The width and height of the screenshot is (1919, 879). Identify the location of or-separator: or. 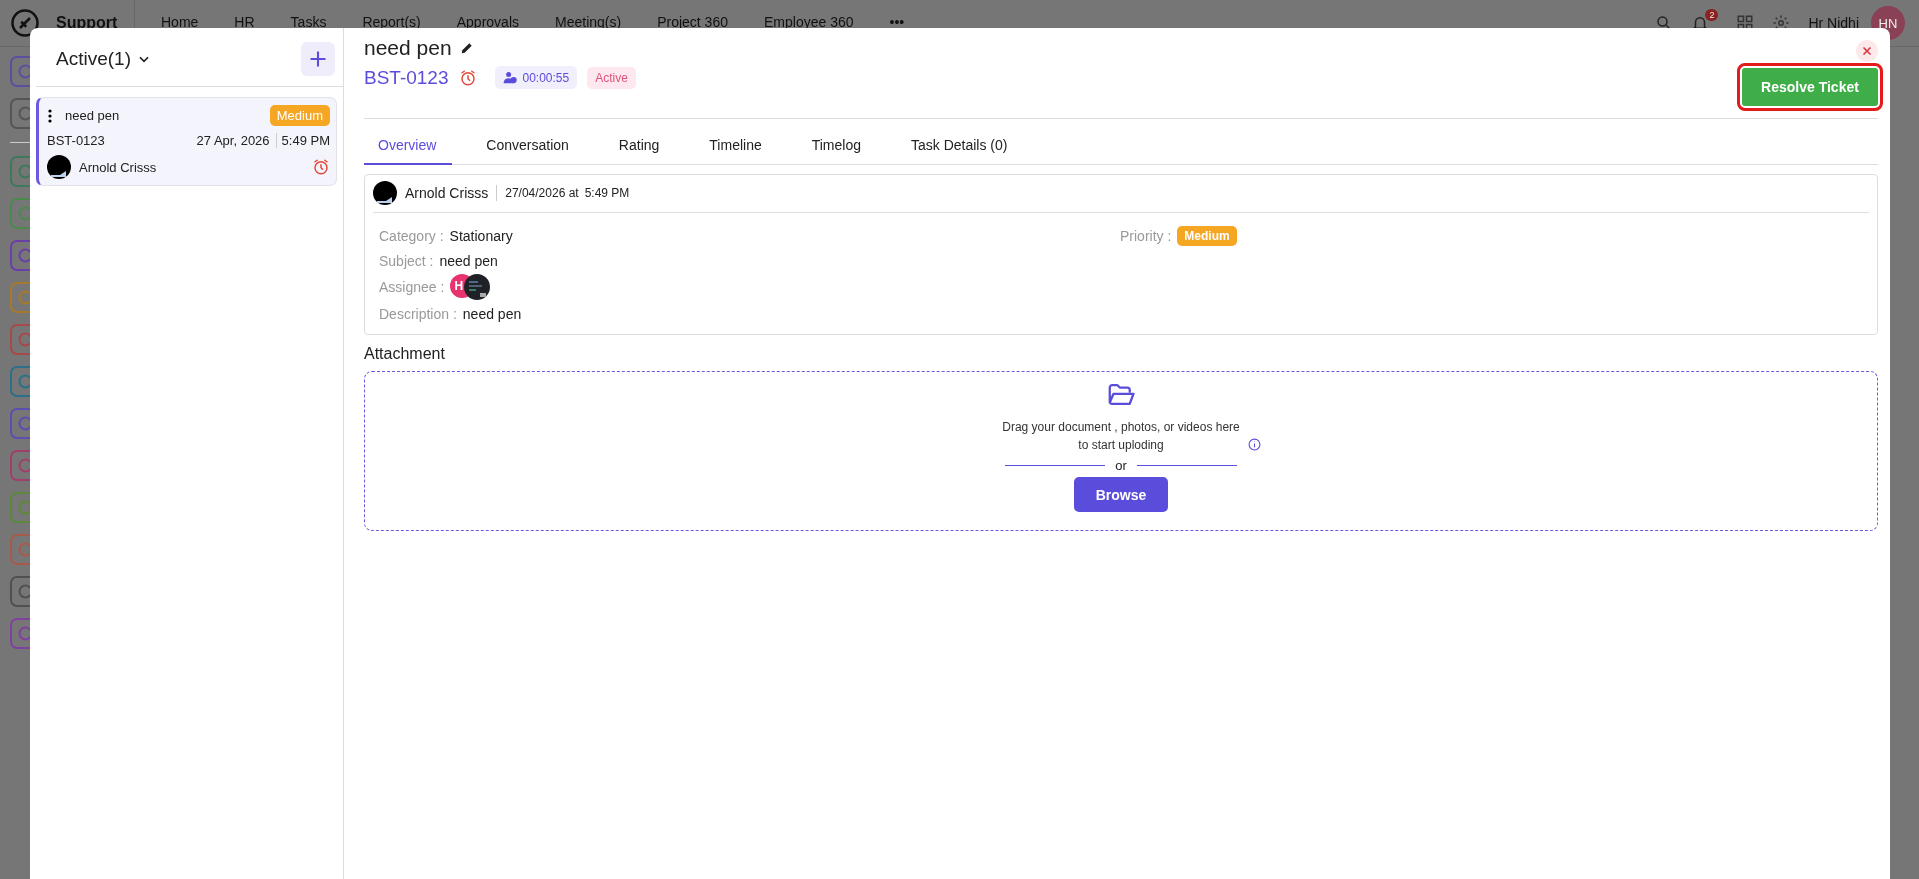
(1121, 465).